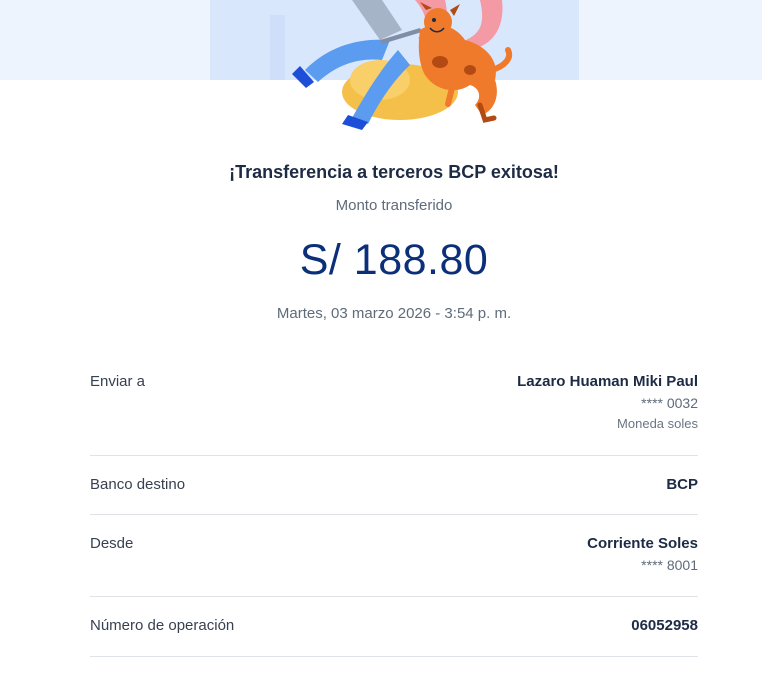  I want to click on recipient-currency: Moneda soles, so click(657, 423).